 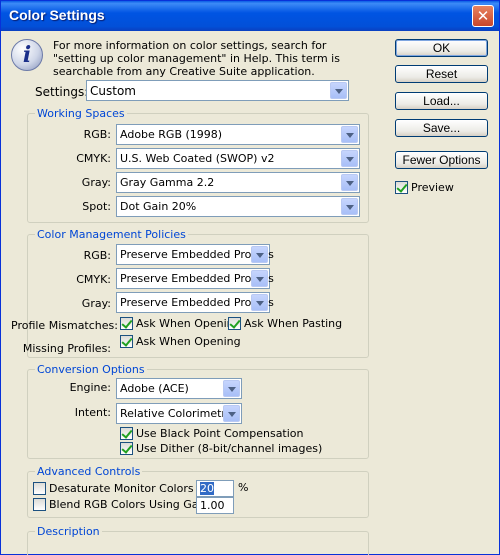 I want to click on info-icon: i, so click(x=27, y=55).